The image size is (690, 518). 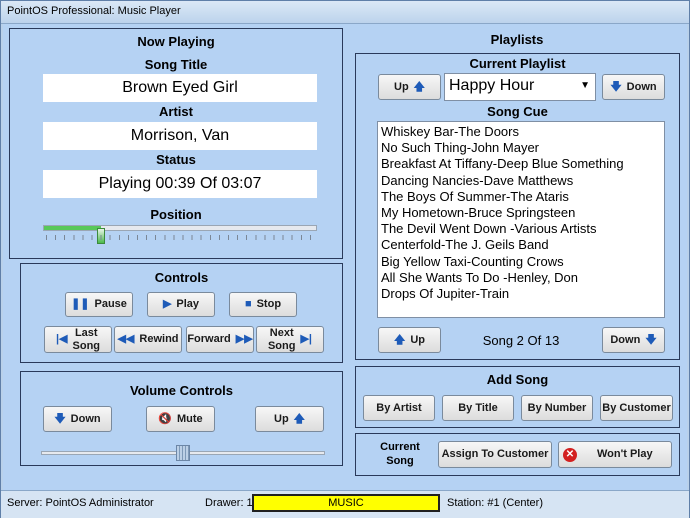 What do you see at coordinates (570, 454) in the screenshot?
I see `block-icon: ✕` at bounding box center [570, 454].